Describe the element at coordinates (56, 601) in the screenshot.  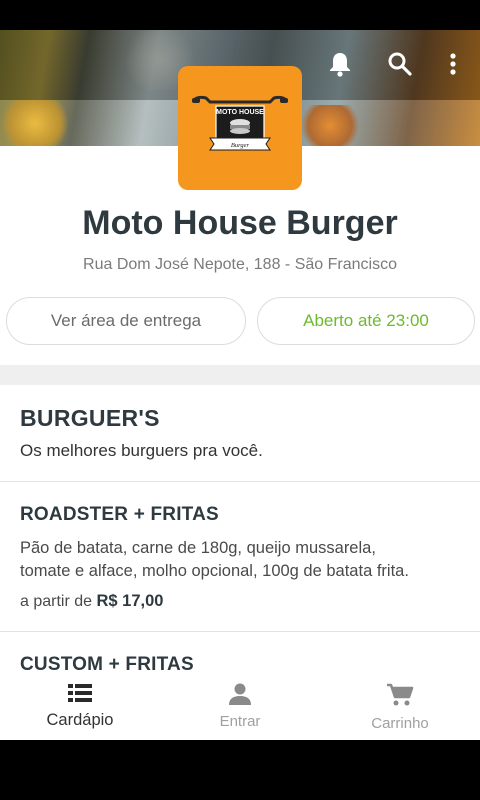
I see `price-prefix: a partir de` at that location.